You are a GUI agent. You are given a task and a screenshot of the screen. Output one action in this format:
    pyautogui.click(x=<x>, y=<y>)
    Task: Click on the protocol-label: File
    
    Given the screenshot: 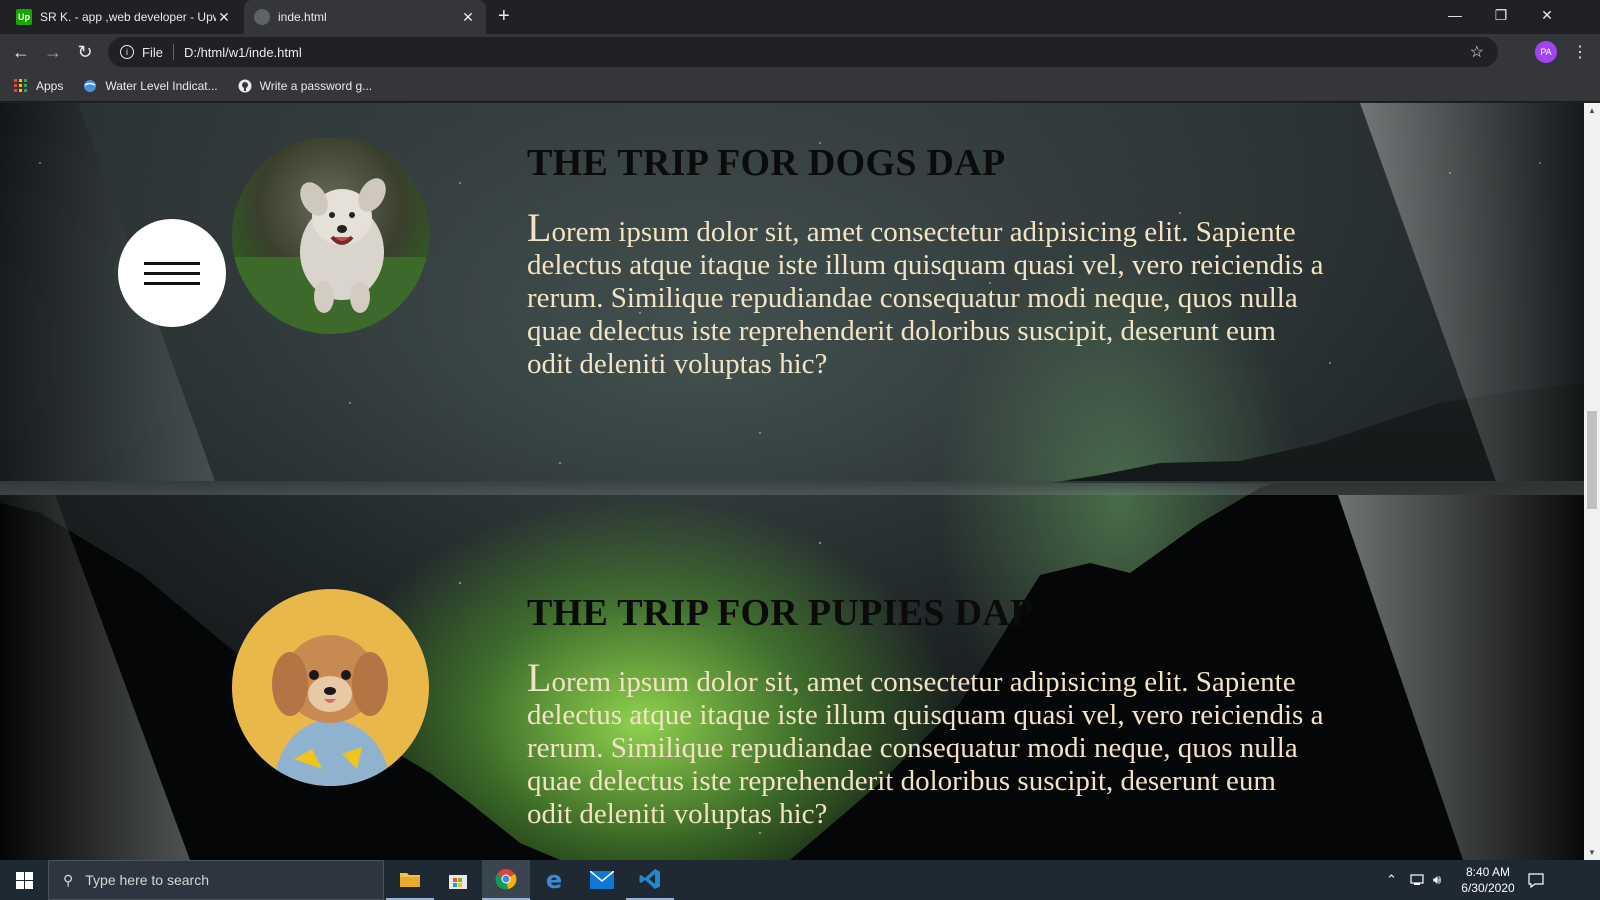 What is the action you would take?
    pyautogui.click(x=152, y=52)
    